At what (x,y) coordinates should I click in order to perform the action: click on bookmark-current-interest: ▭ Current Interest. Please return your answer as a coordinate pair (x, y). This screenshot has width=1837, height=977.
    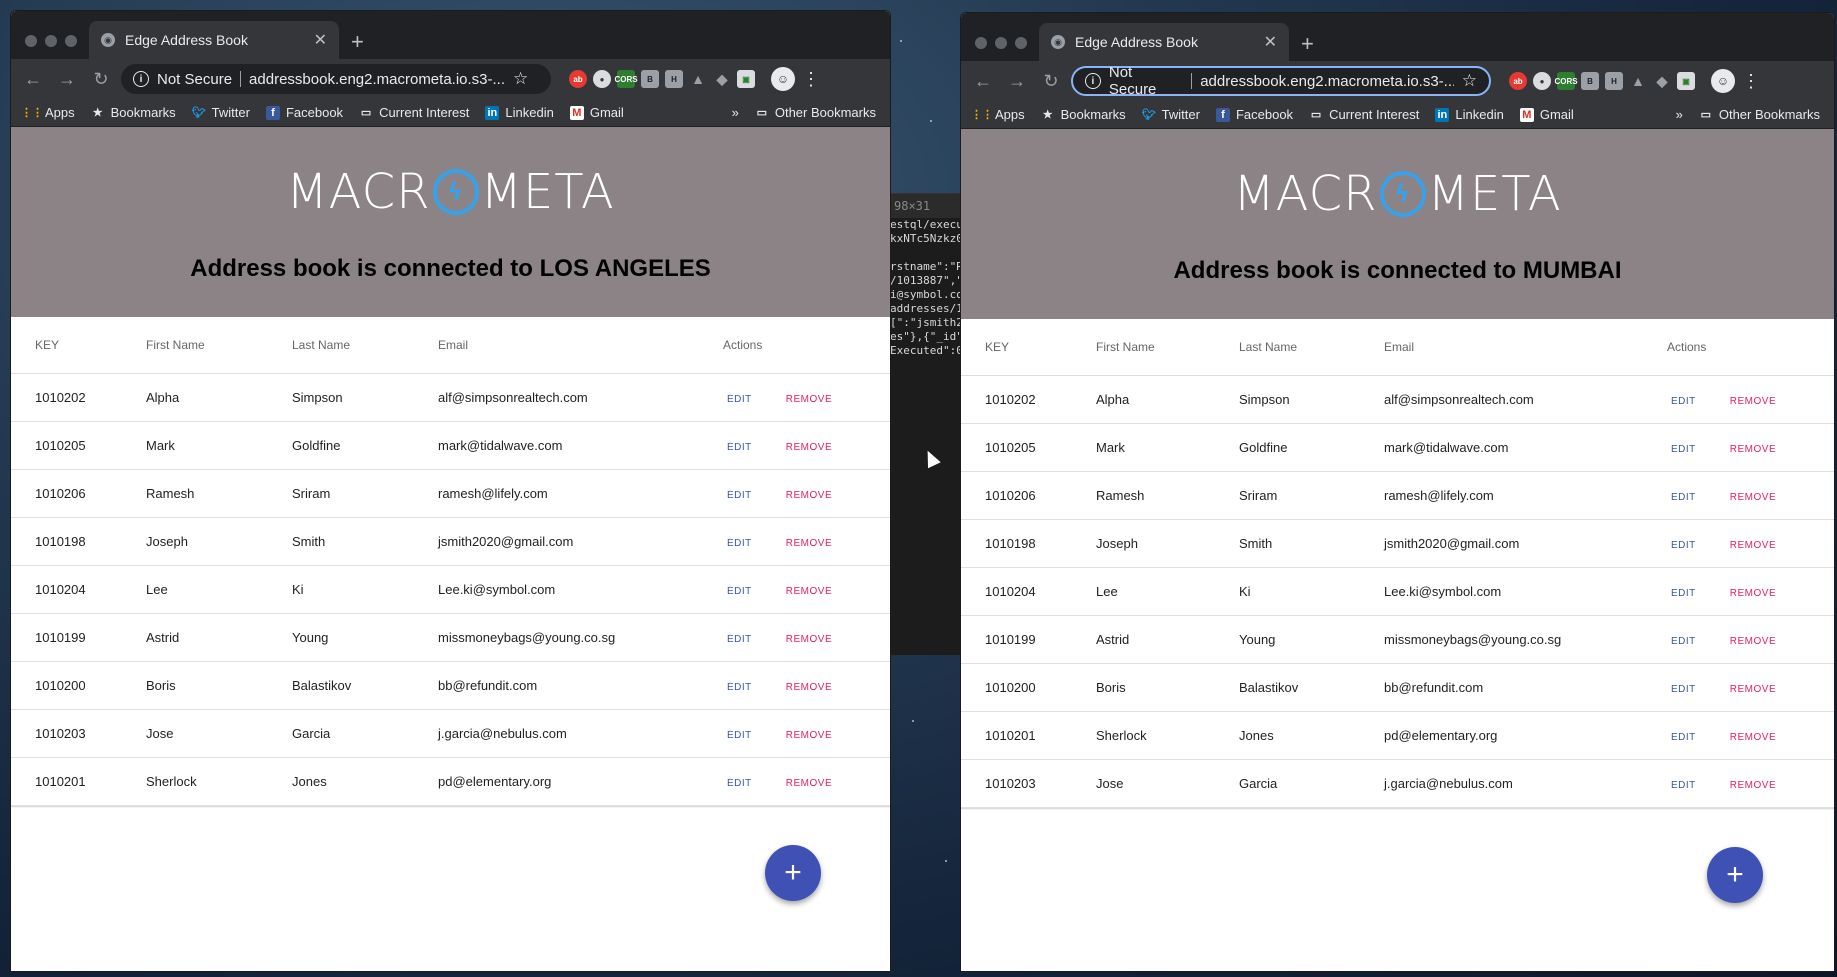
    Looking at the image, I should click on (414, 112).